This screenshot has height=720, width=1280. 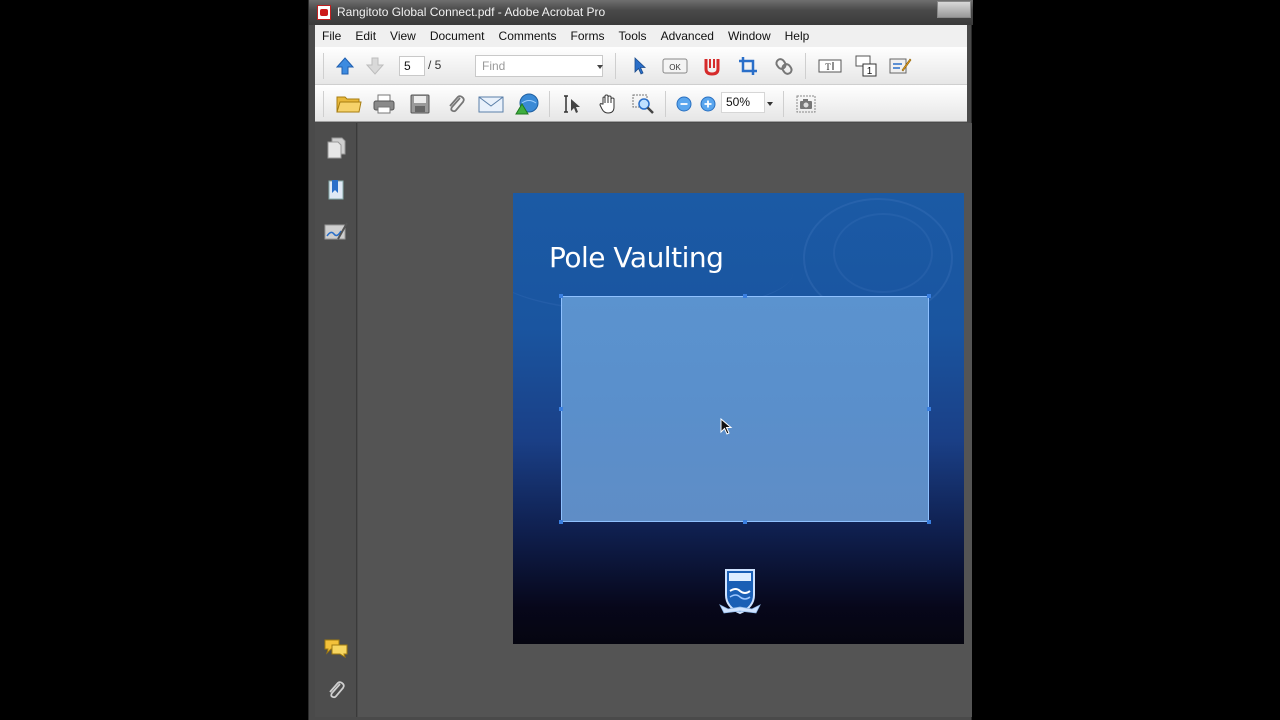 I want to click on signatures-panel-button, so click(x=336, y=232).